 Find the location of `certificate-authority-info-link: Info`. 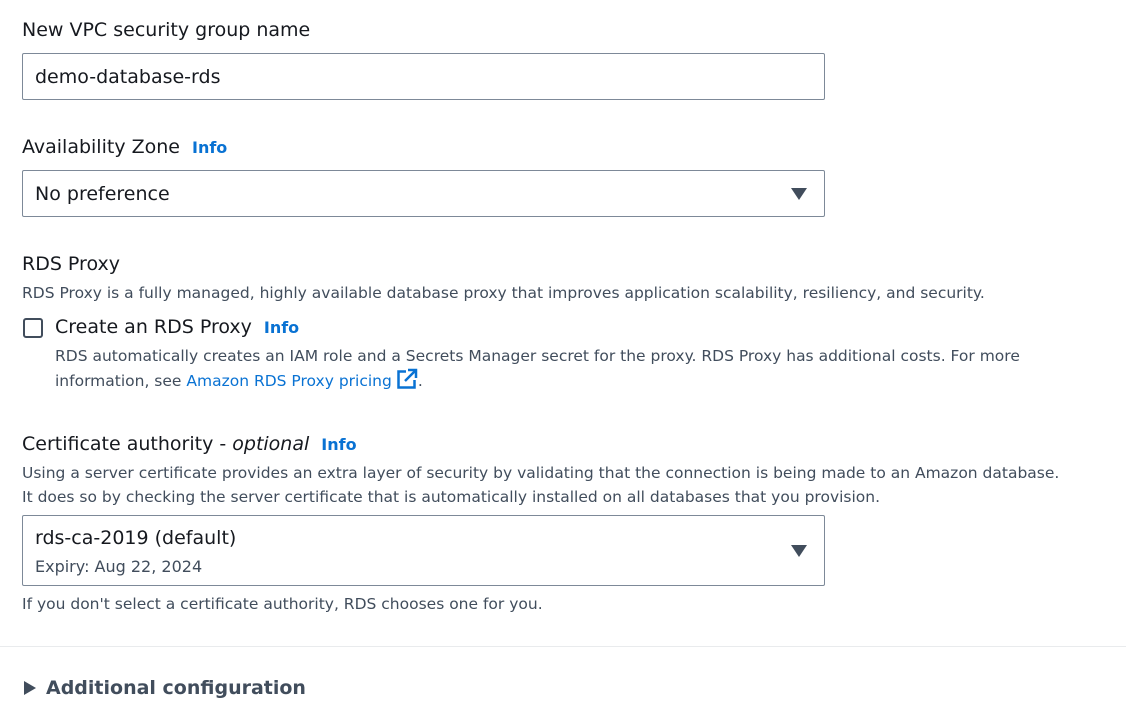

certificate-authority-info-link: Info is located at coordinates (338, 444).